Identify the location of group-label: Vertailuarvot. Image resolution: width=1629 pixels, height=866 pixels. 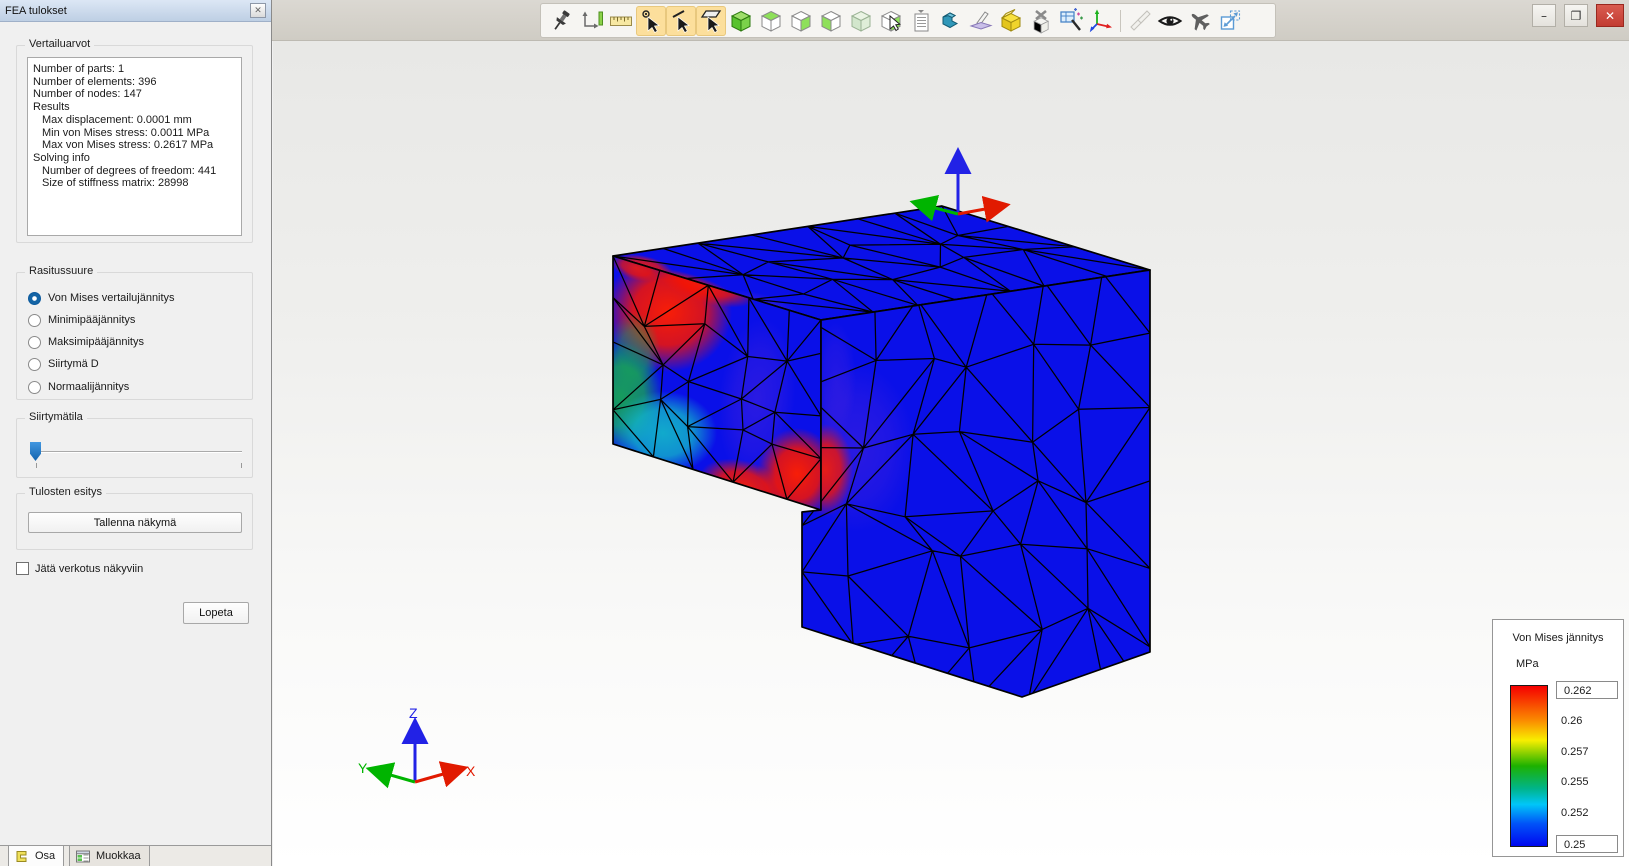
(60, 44).